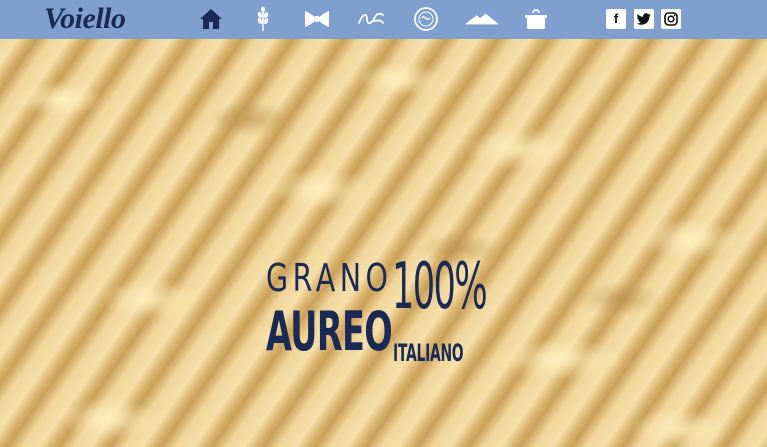 The image size is (767, 447). What do you see at coordinates (317, 19) in the screenshot?
I see `farfalle-pasta-icon` at bounding box center [317, 19].